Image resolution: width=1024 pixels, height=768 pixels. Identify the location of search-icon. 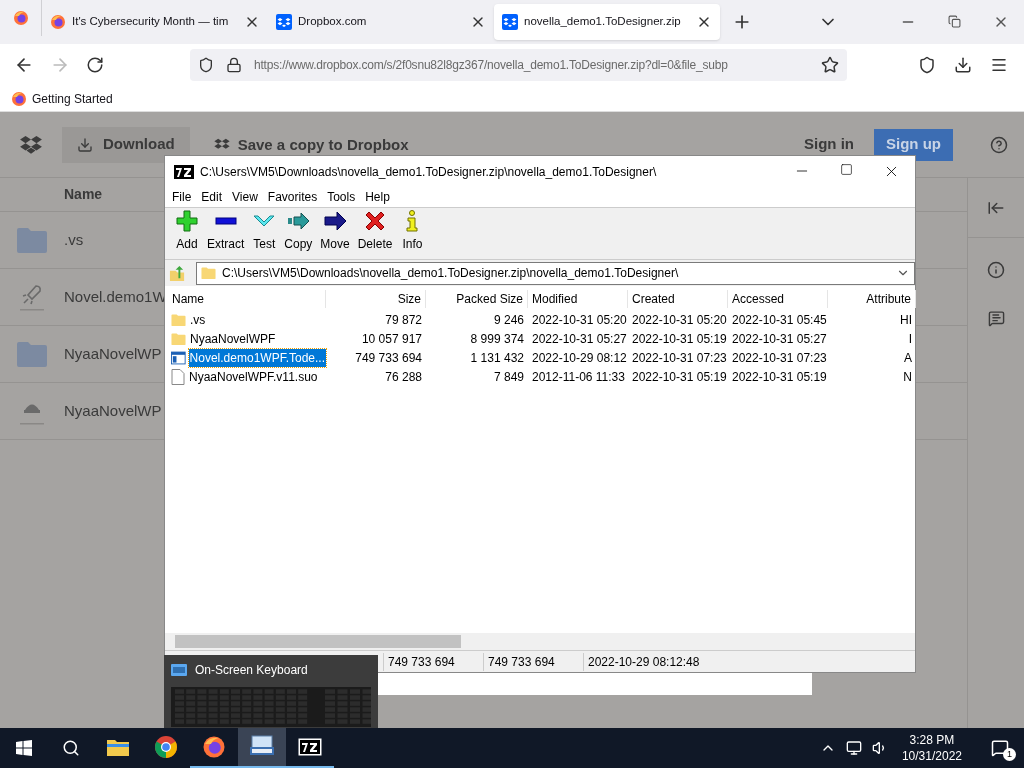
(71, 748).